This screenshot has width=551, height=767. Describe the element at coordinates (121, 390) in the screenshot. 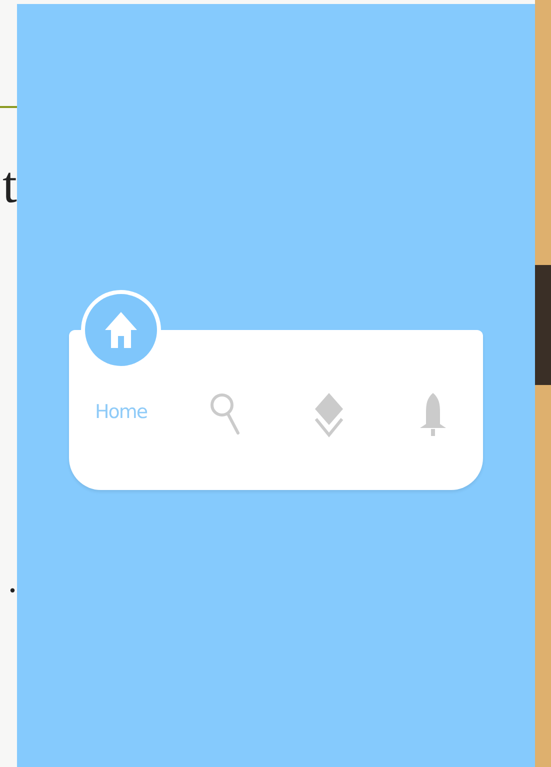

I see `tab: Home` at that location.